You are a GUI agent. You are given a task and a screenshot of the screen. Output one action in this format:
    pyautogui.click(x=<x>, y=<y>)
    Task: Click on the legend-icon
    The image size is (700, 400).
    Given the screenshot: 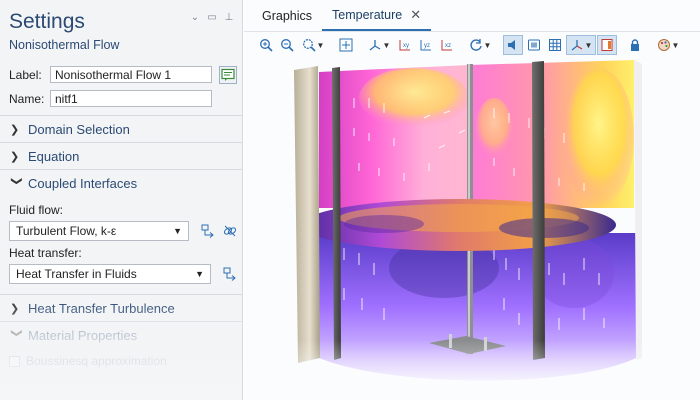 What is the action you would take?
    pyautogui.click(x=607, y=45)
    